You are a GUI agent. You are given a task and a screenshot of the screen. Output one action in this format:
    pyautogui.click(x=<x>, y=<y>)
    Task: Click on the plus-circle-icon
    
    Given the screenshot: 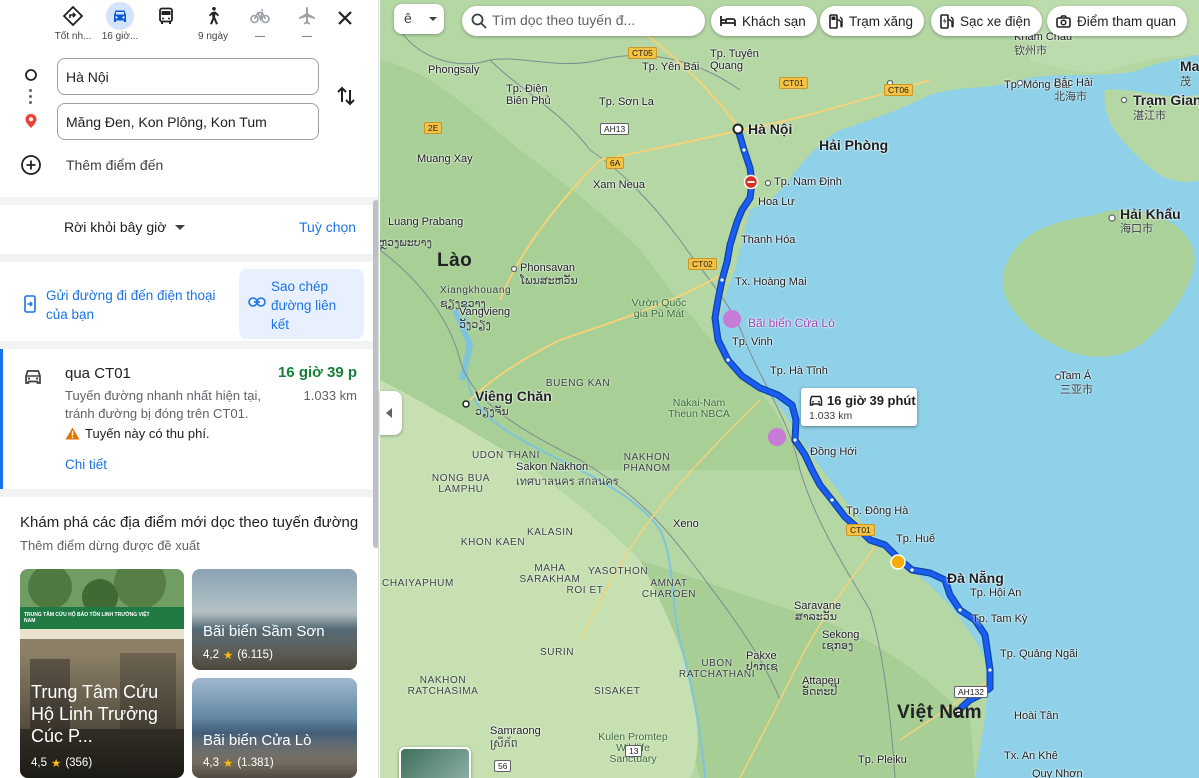 What is the action you would take?
    pyautogui.click(x=31, y=165)
    